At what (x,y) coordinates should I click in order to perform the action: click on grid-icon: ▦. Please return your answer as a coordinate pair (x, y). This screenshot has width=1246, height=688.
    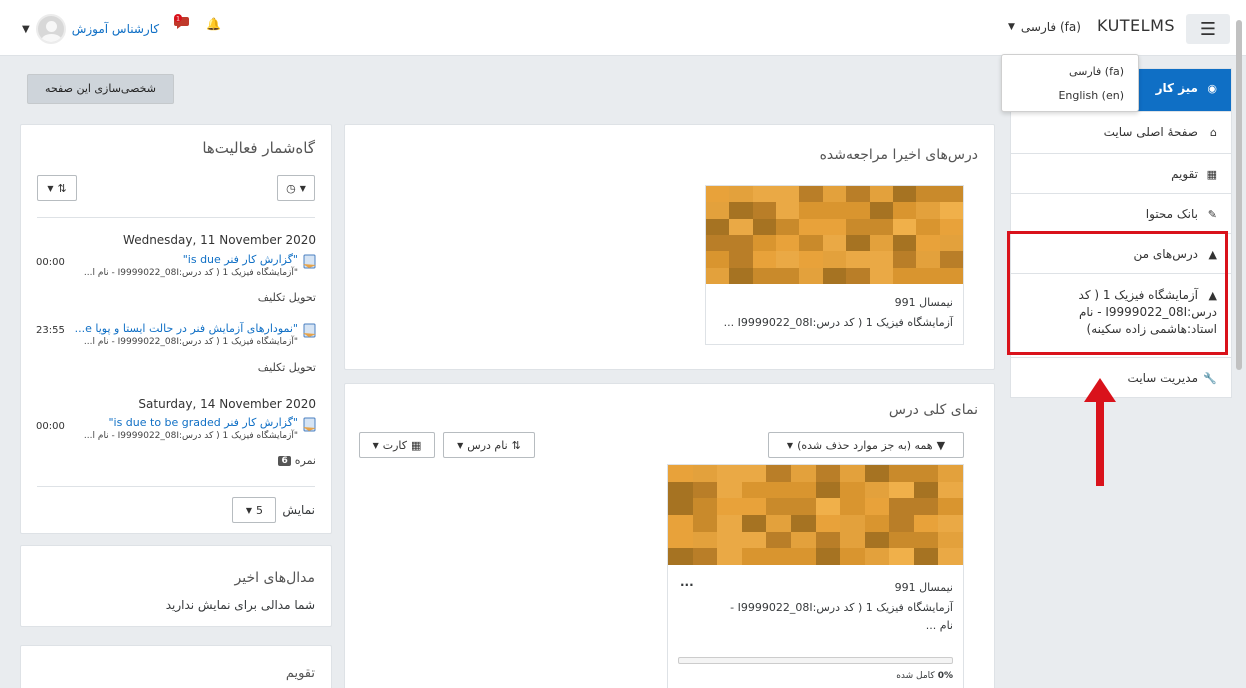
    Looking at the image, I should click on (416, 445).